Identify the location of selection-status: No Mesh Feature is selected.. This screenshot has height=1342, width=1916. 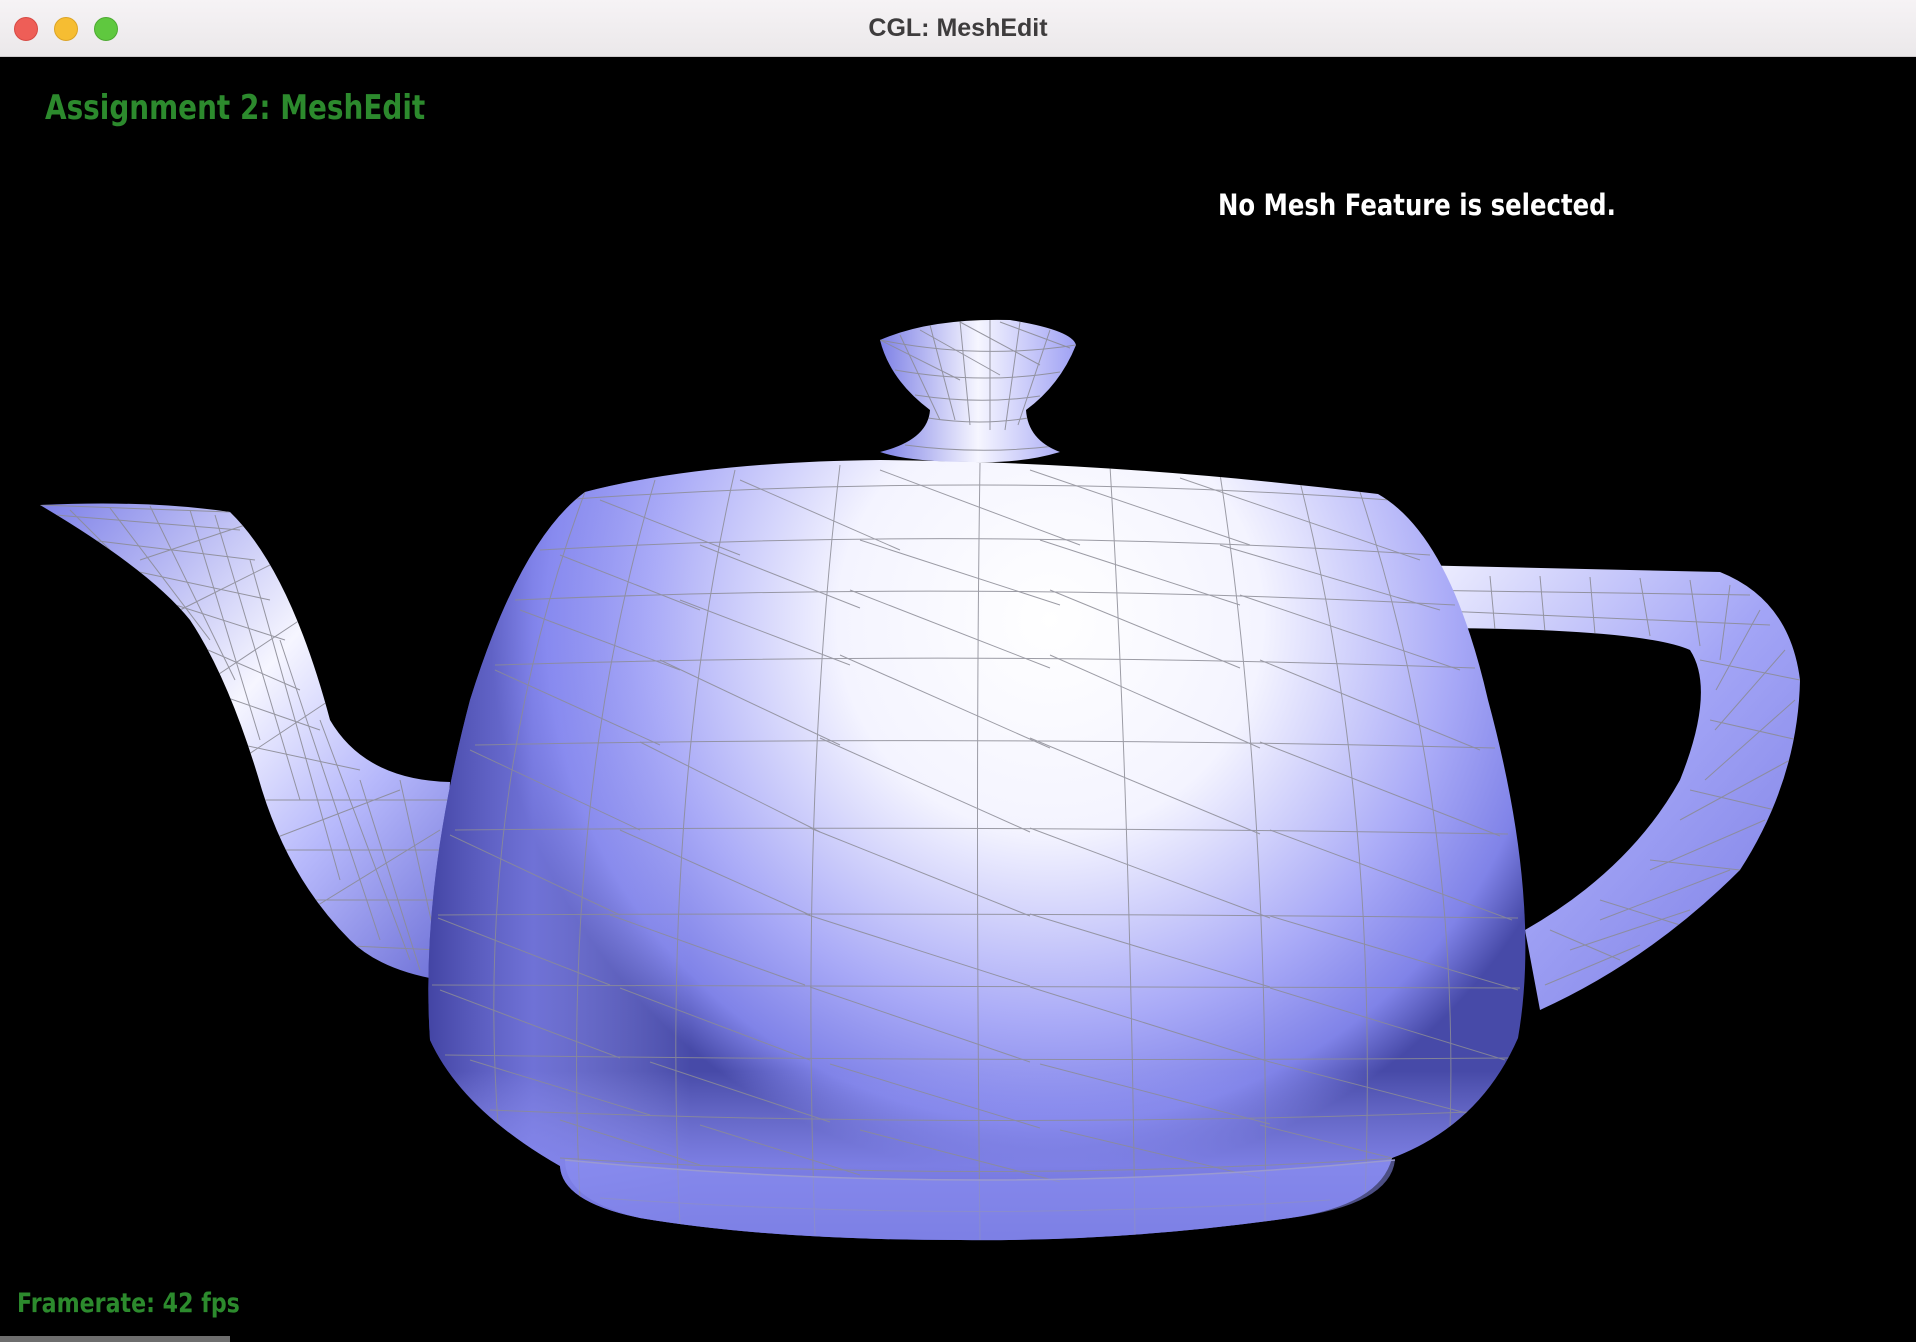
(1417, 205).